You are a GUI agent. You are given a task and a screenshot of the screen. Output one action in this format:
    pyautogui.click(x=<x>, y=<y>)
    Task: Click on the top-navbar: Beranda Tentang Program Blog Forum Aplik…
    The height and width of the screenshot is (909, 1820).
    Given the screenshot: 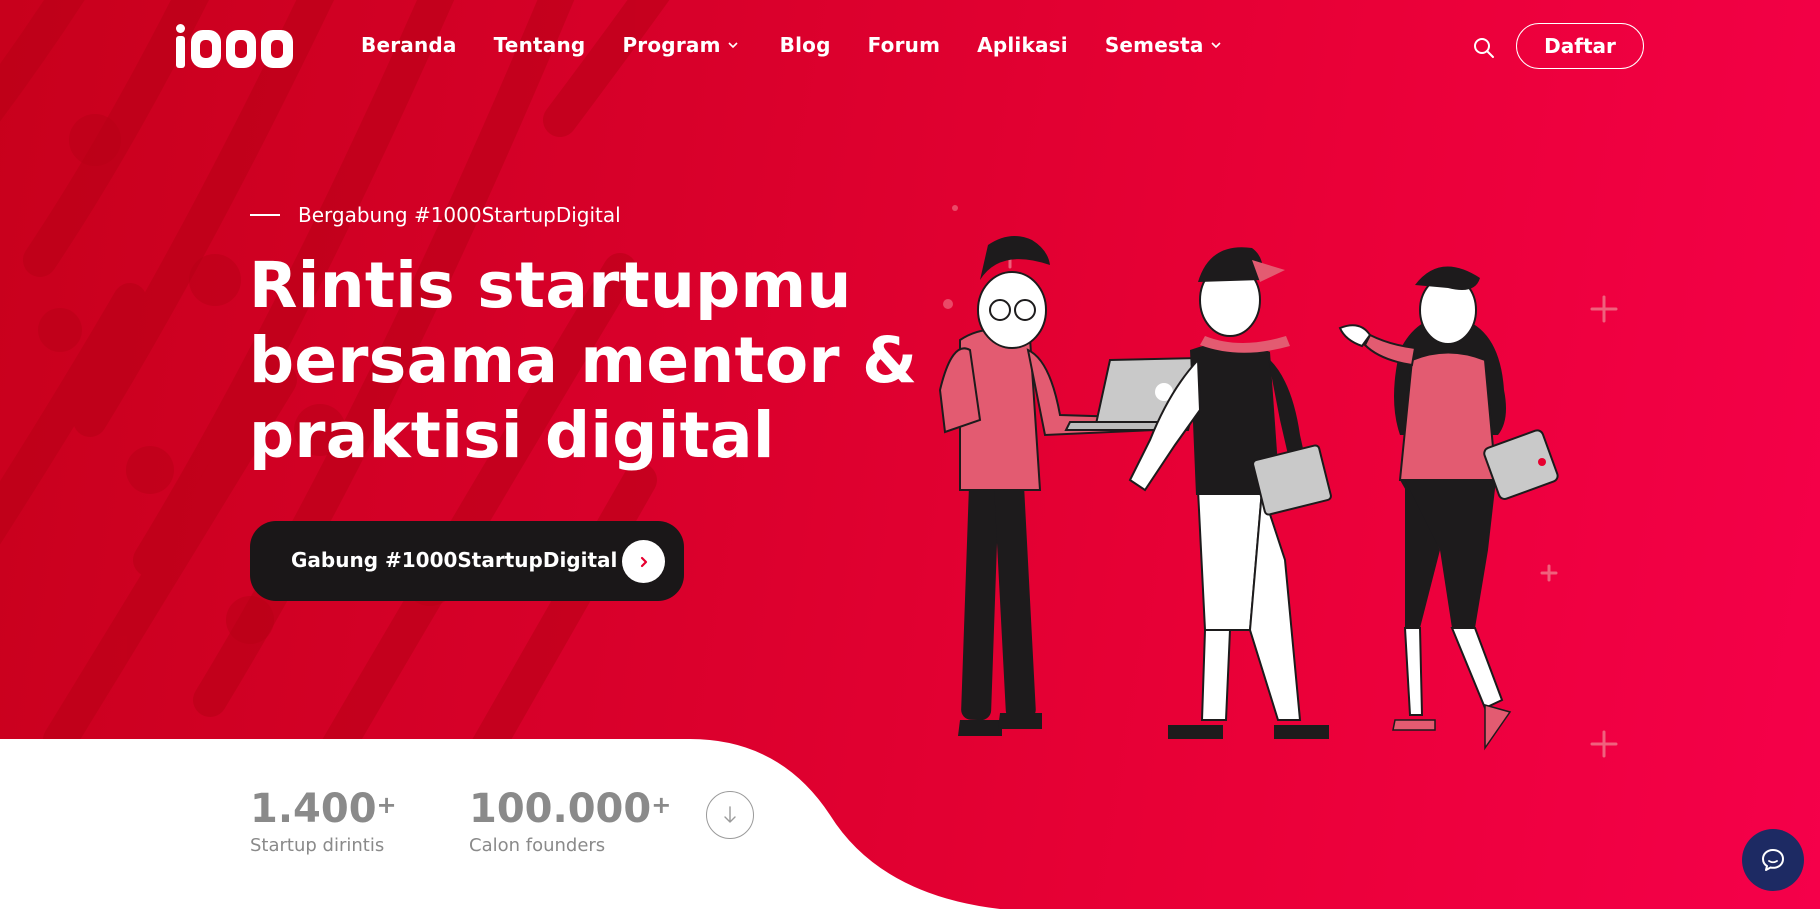 What is the action you would take?
    pyautogui.click(x=910, y=47)
    